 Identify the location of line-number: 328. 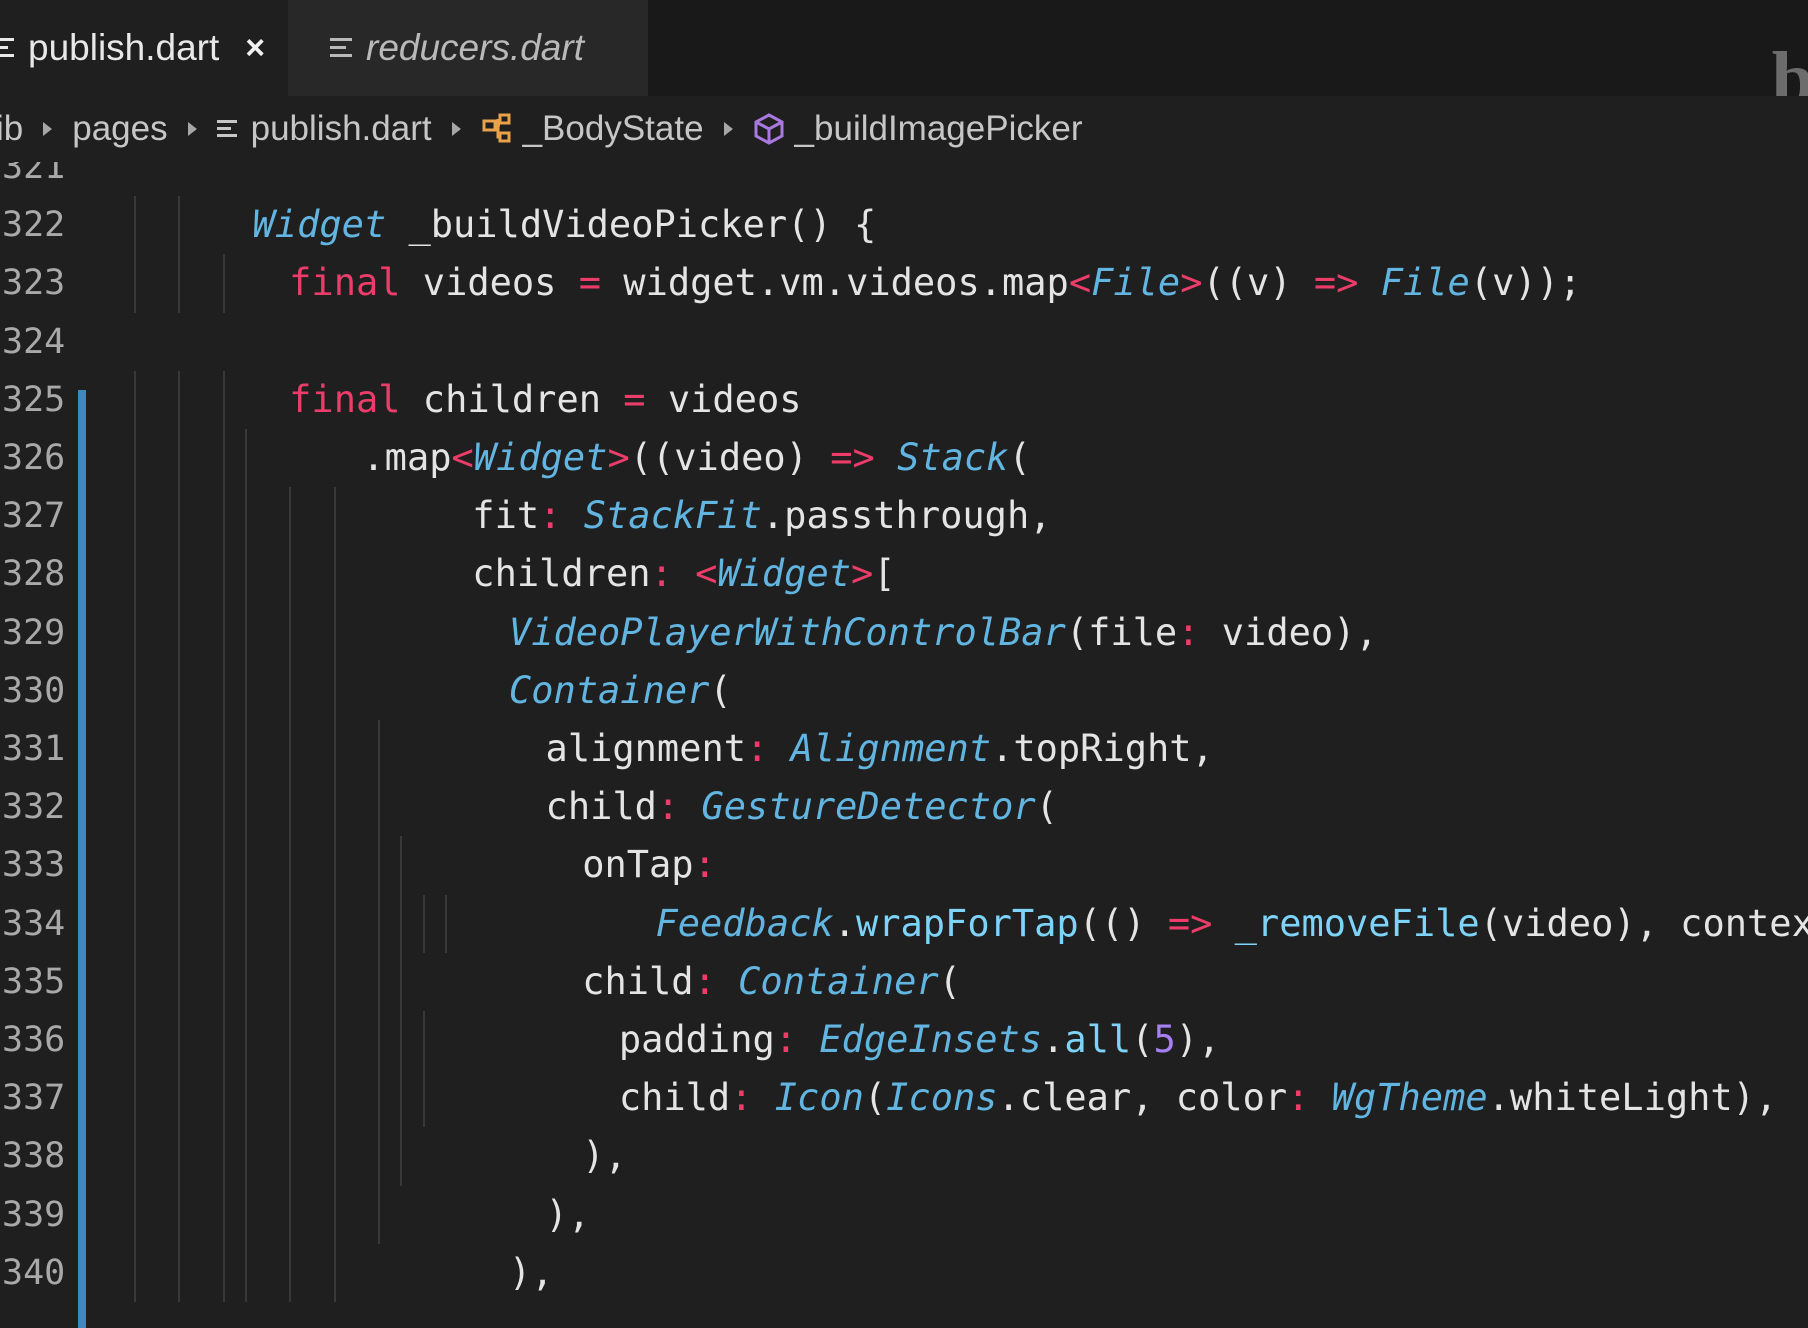
(34, 574).